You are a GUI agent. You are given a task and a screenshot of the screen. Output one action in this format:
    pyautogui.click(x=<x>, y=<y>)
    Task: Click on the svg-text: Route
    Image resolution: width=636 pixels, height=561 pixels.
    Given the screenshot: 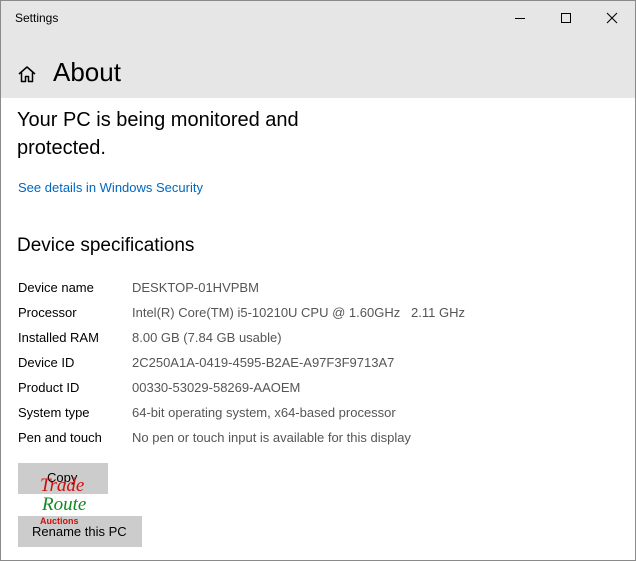 What is the action you would take?
    pyautogui.click(x=63, y=504)
    